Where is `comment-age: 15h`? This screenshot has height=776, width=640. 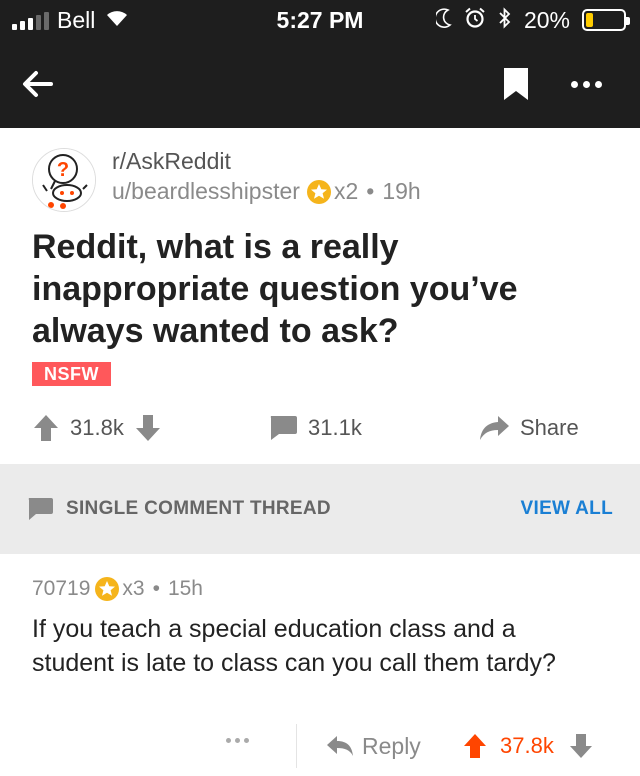
comment-age: 15h is located at coordinates (185, 588).